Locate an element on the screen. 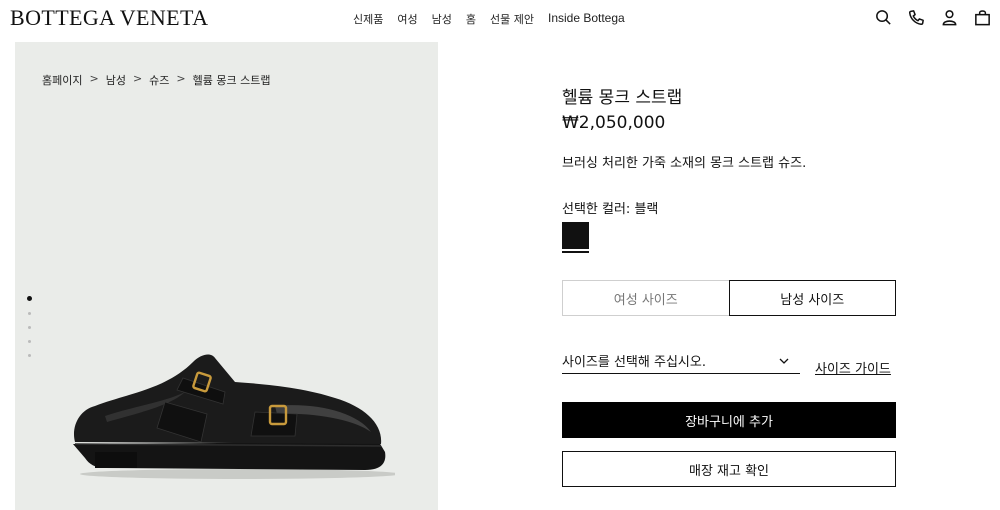  phone-icon is located at coordinates (916, 17).